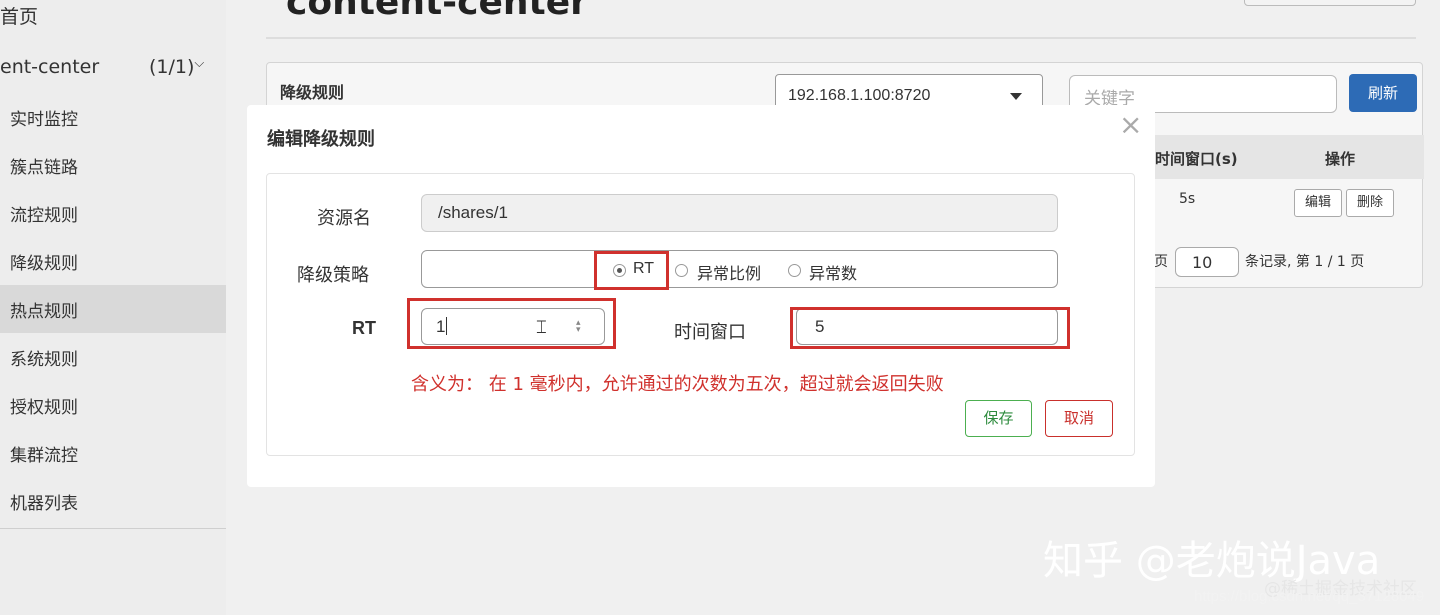 The height and width of the screenshot is (615, 1440). I want to click on sidebar-item-label: 机器列表, so click(44, 504).